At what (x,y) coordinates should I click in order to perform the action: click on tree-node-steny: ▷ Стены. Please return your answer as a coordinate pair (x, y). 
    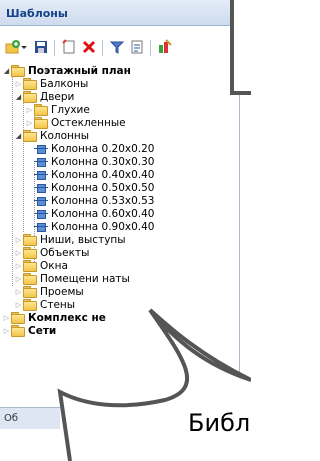
    Looking at the image, I should click on (44, 304).